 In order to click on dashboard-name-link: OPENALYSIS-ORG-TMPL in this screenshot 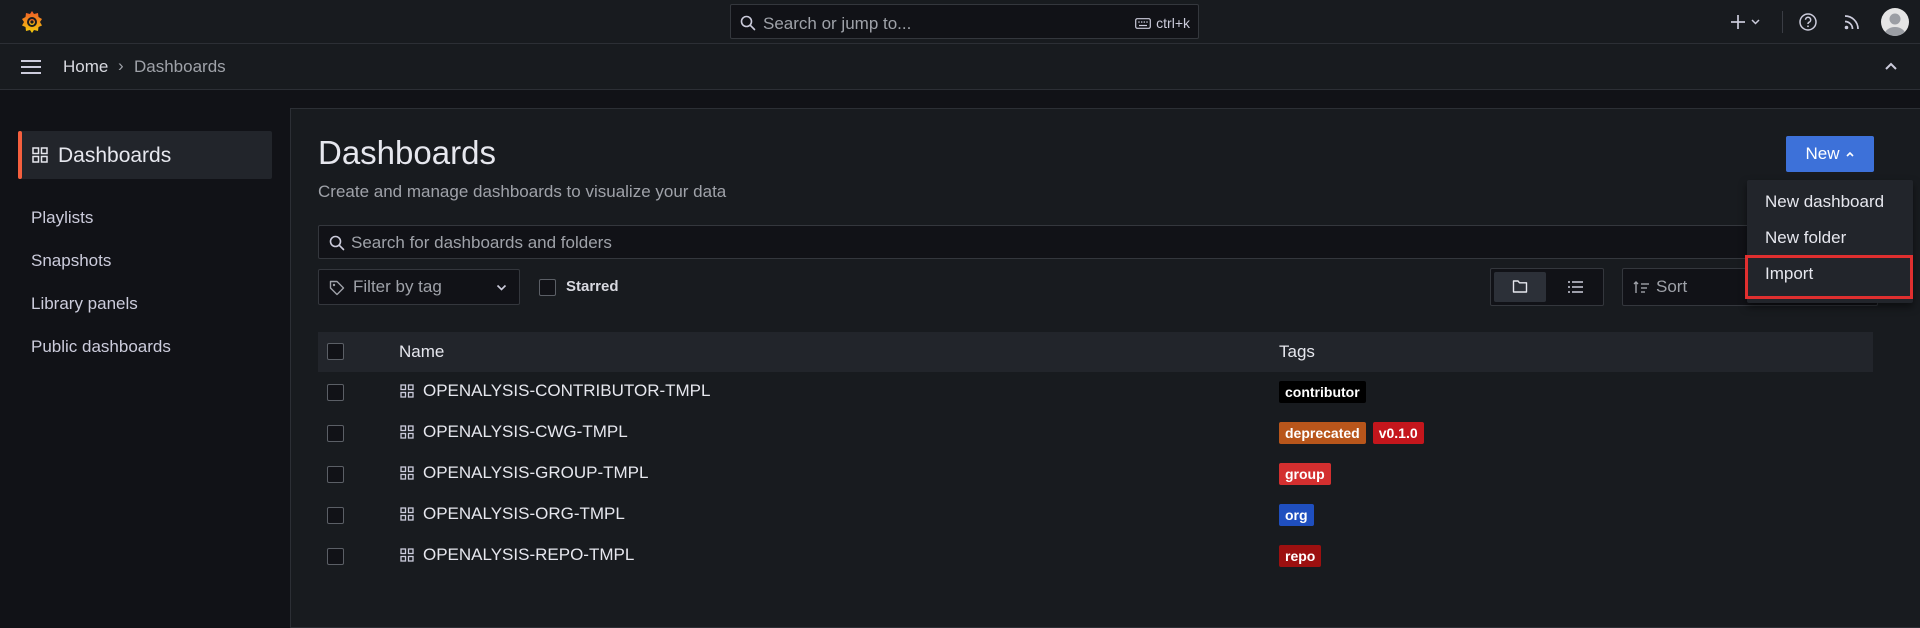, I will do `click(524, 514)`.